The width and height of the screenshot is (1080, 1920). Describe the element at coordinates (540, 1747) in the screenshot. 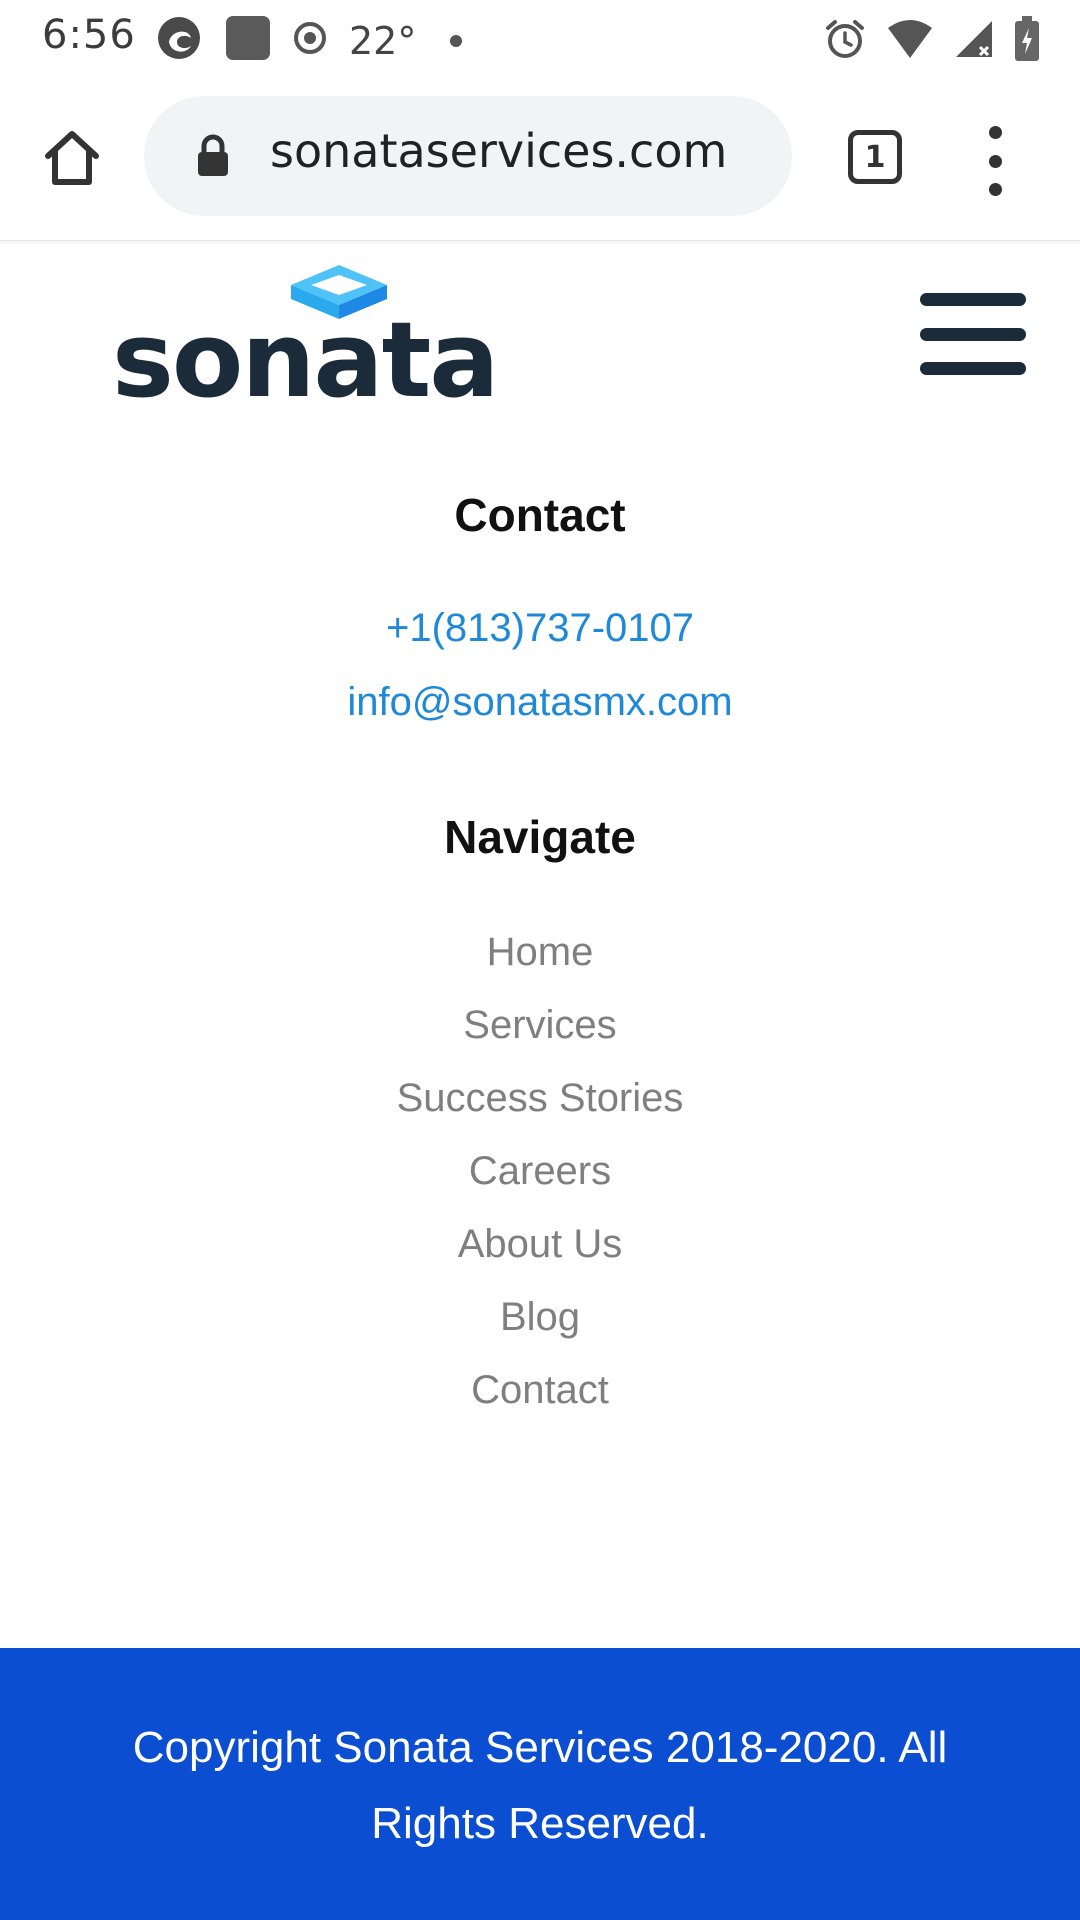

I see `copyright-line-1: Copyright Sonata Services 2018-2020. All` at that location.